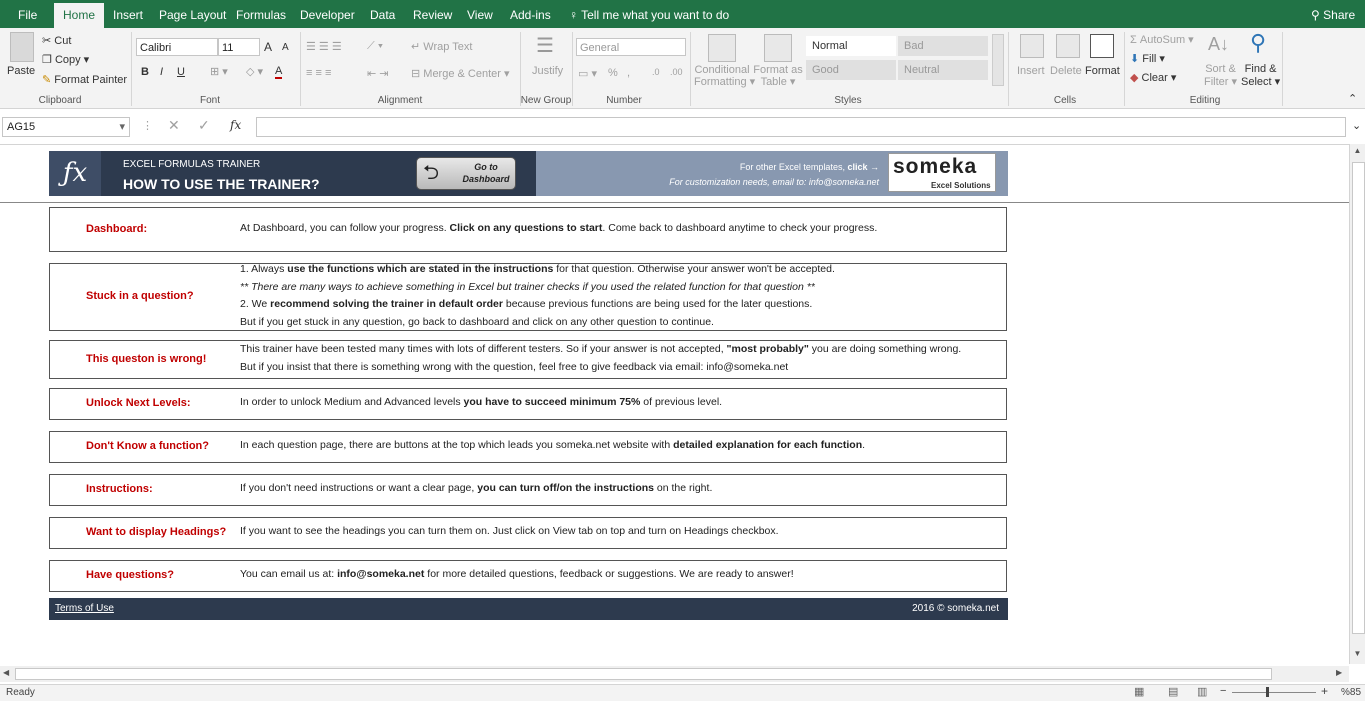 The height and width of the screenshot is (701, 1365). Describe the element at coordinates (47, 60) in the screenshot. I see `copy-icon: ❐` at that location.